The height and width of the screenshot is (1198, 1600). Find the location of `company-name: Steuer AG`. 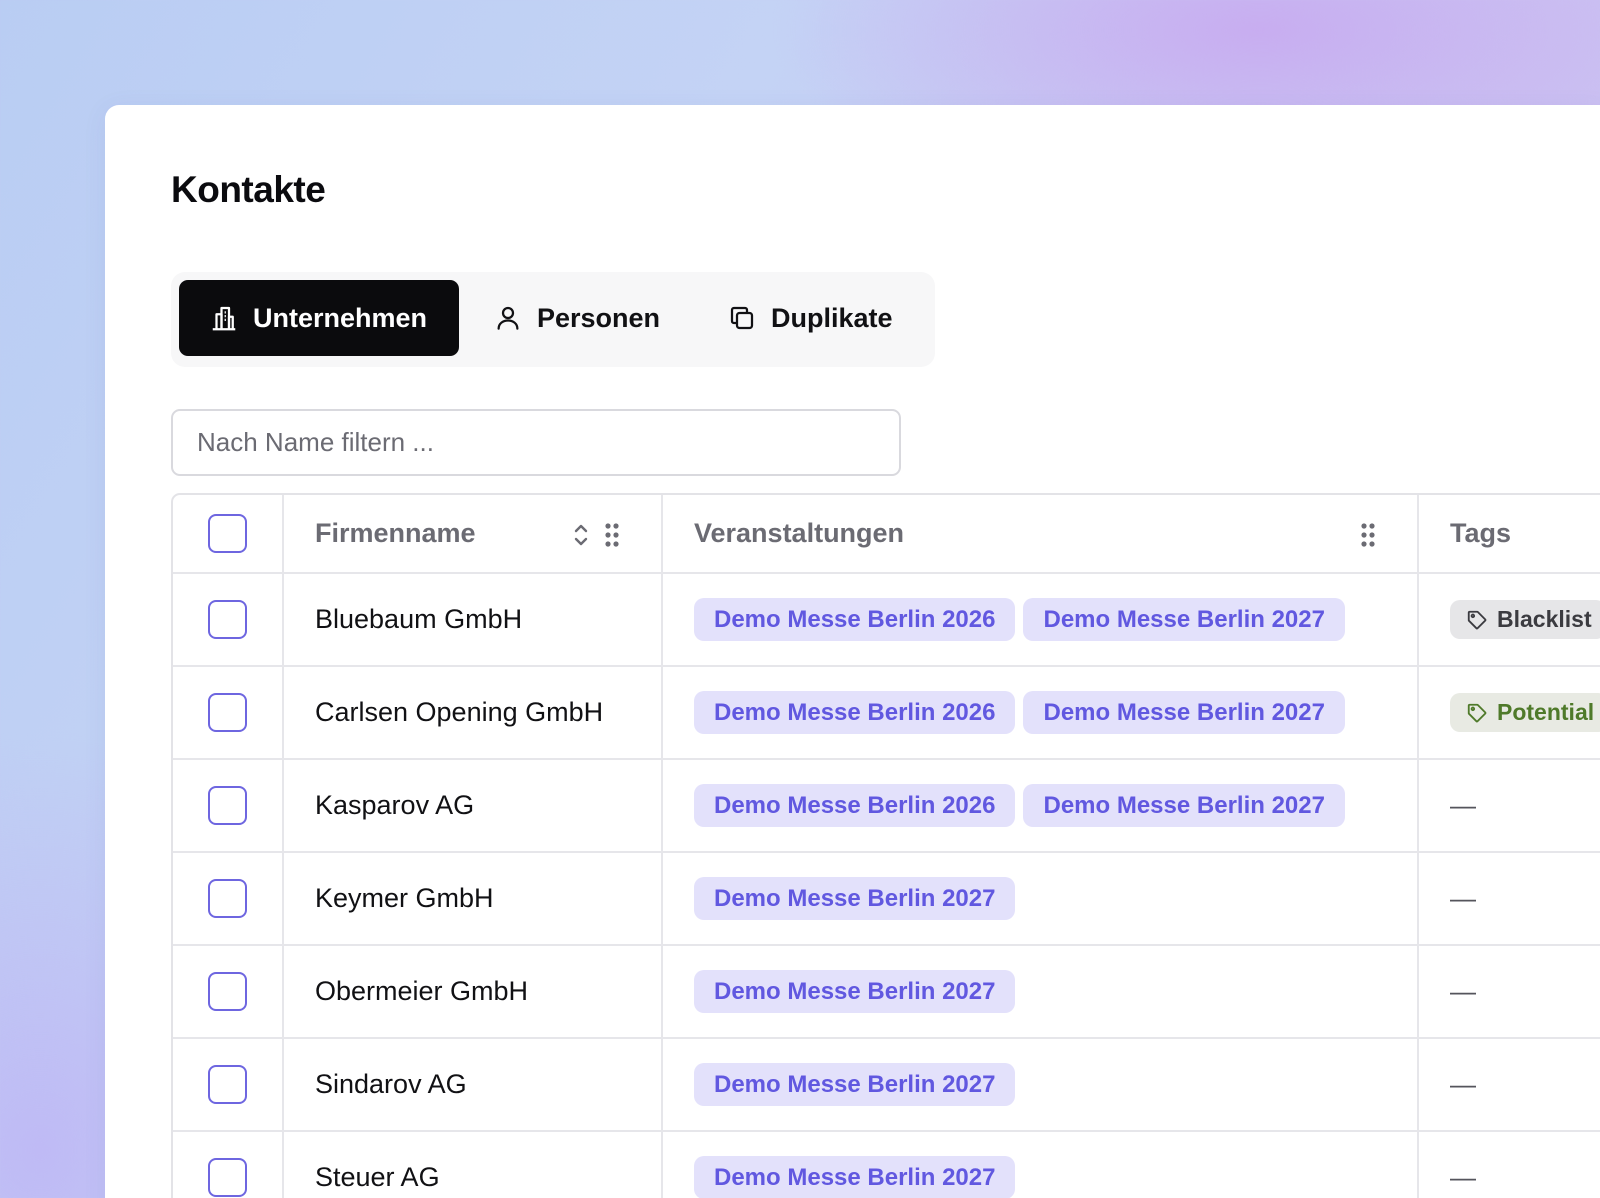

company-name: Steuer AG is located at coordinates (377, 1177).